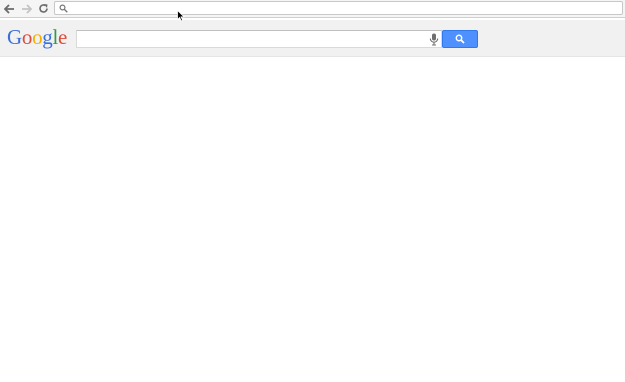 The height and width of the screenshot is (382, 625). I want to click on browser-toolbar, so click(312, 9).